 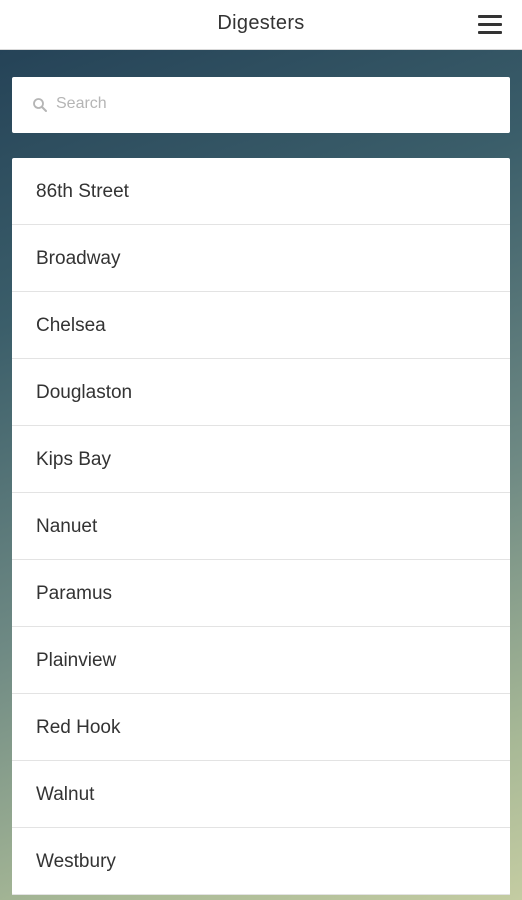 What do you see at coordinates (261, 258) in the screenshot?
I see `list-item: Broadway` at bounding box center [261, 258].